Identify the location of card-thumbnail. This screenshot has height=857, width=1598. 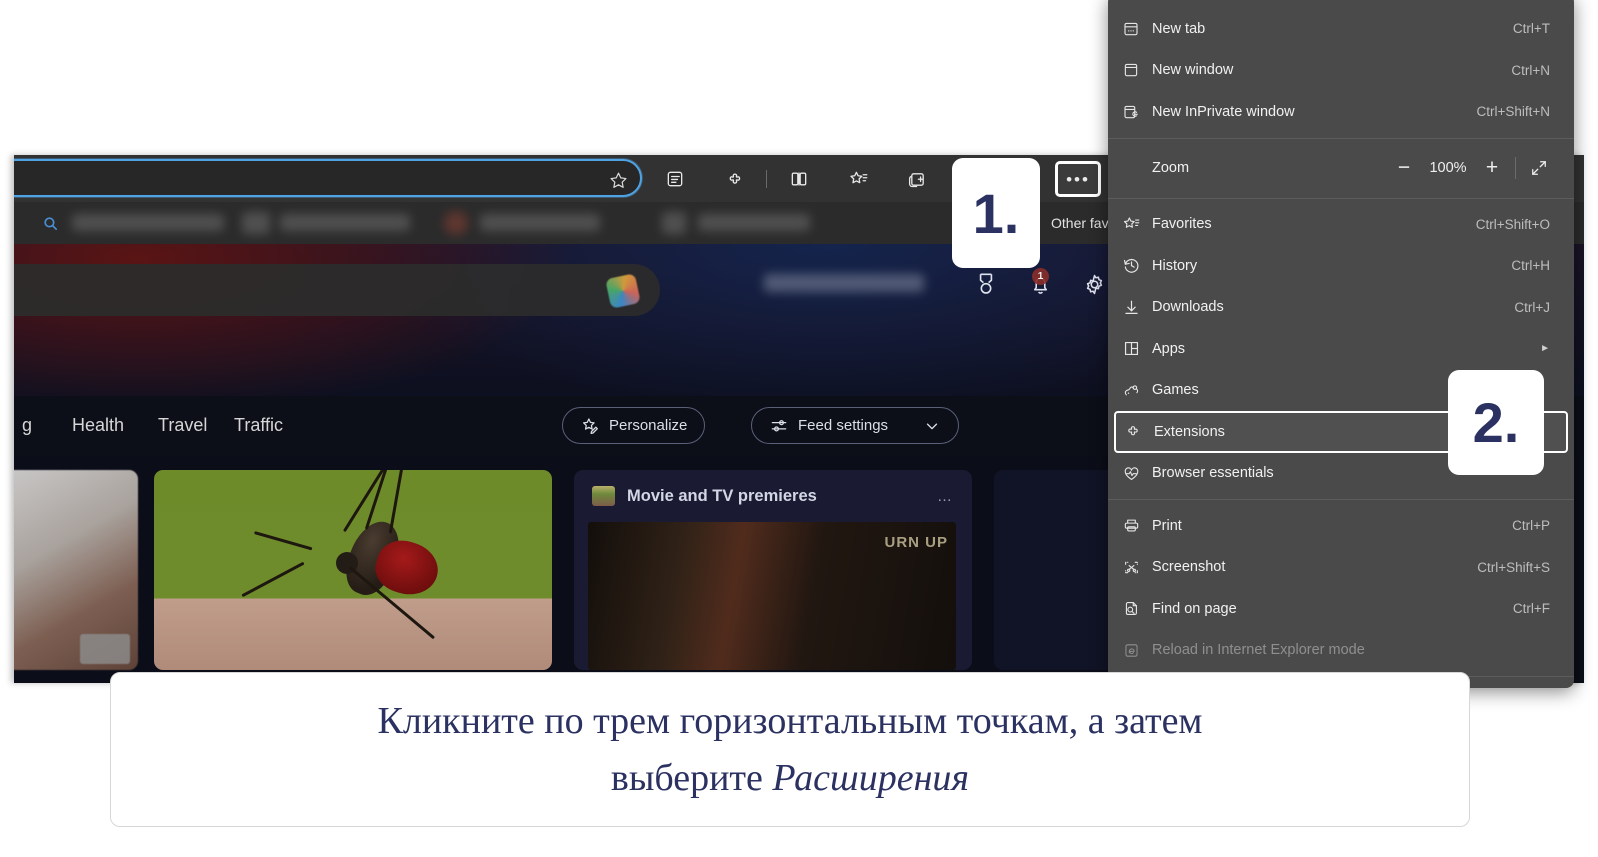
(105, 649).